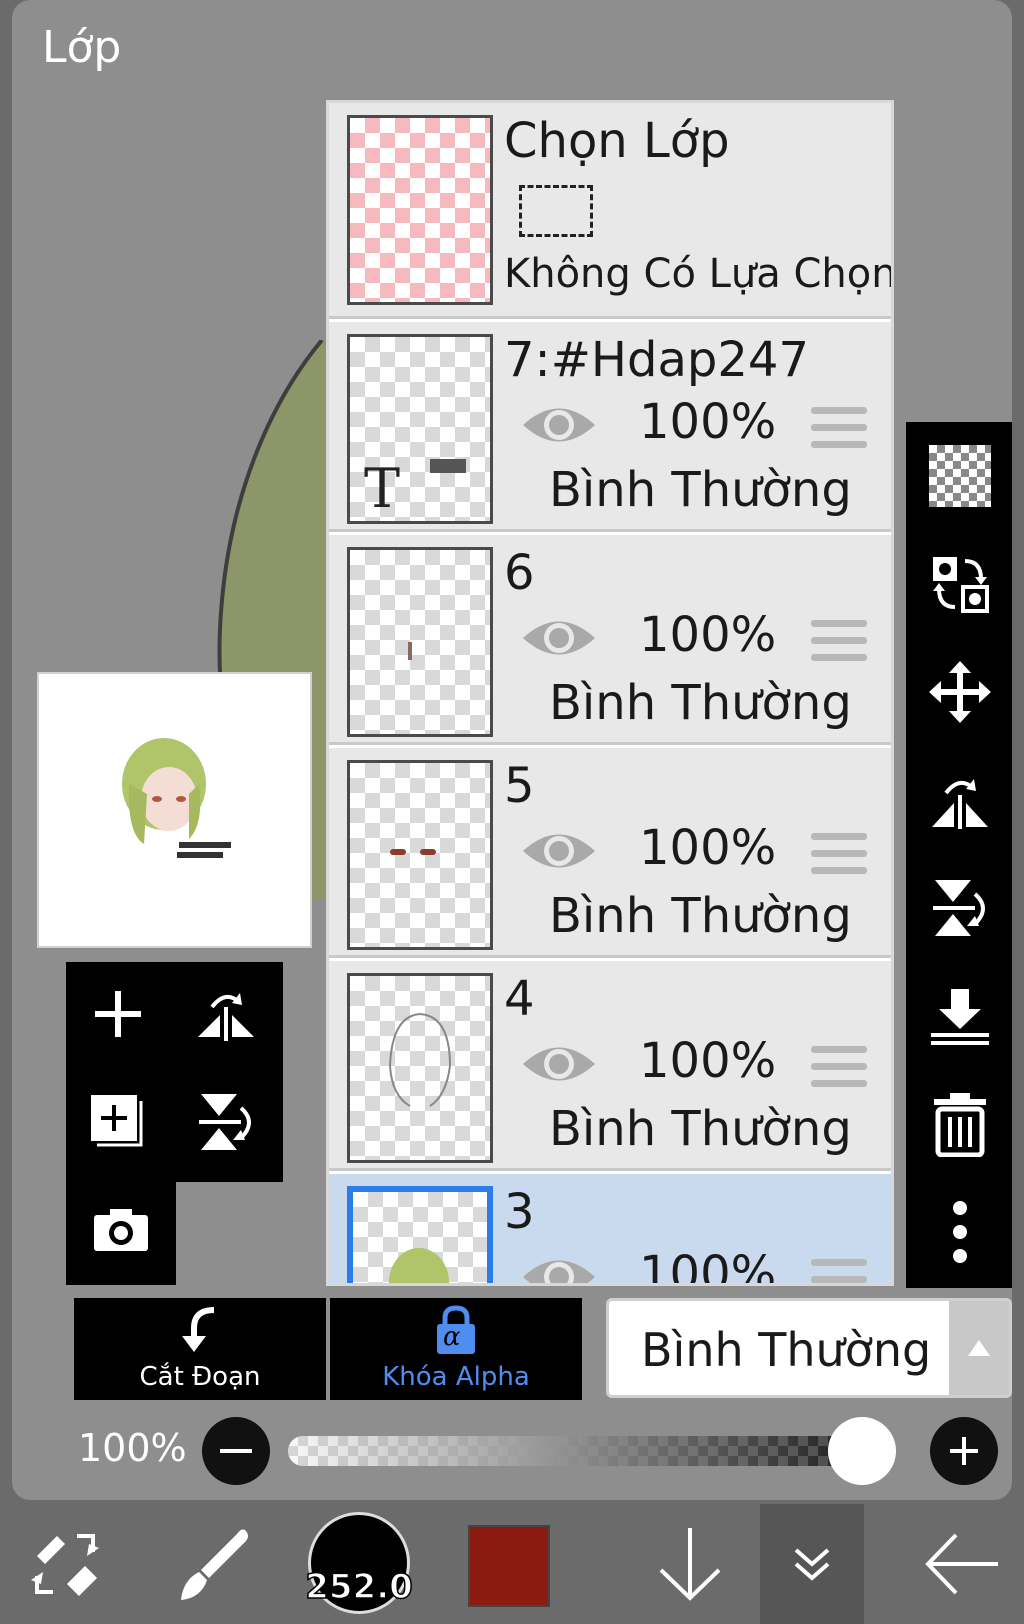 The height and width of the screenshot is (1624, 1024). Describe the element at coordinates (519, 786) in the screenshot. I see `layer-name: 5` at that location.